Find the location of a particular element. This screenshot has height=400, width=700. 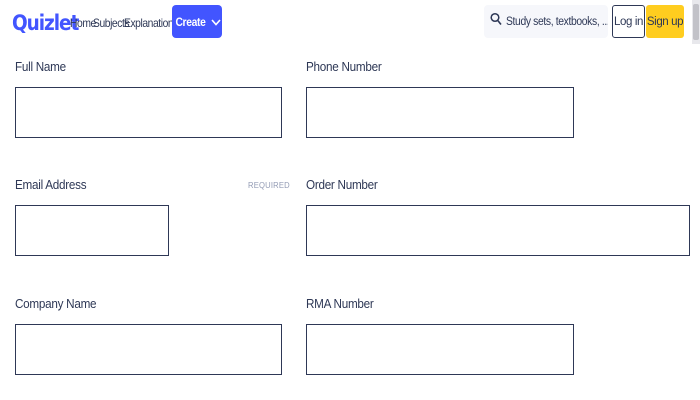

create-button: Create is located at coordinates (197, 21).